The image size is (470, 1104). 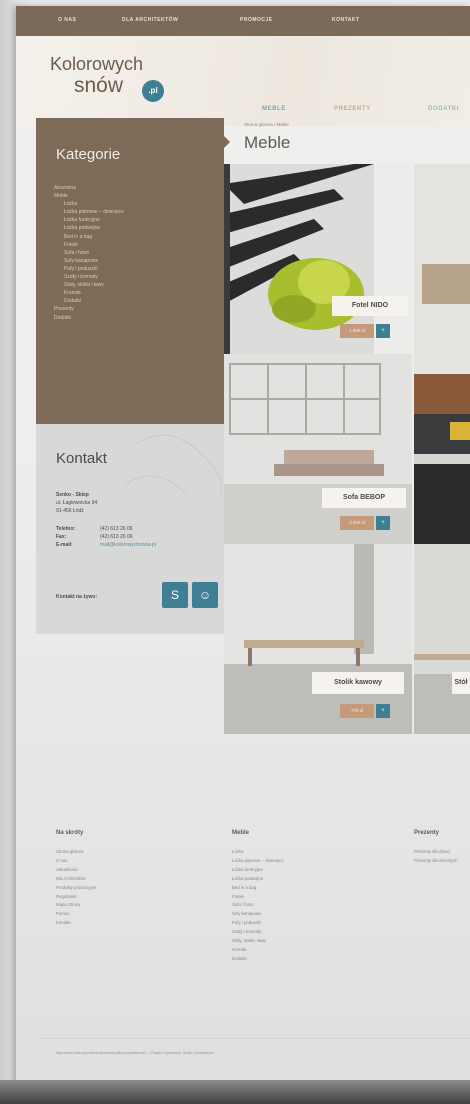 I want to click on footer-link: Pomoc, so click(x=76, y=914).